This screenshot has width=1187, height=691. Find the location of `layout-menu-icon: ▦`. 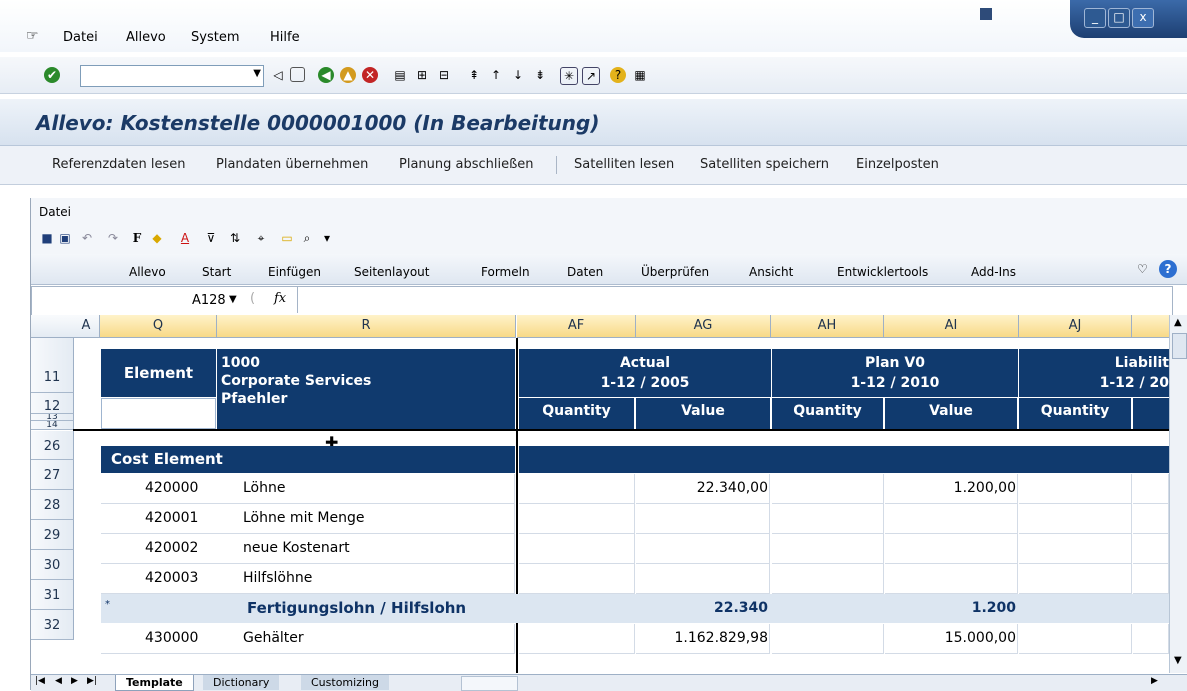

layout-menu-icon: ▦ is located at coordinates (640, 75).